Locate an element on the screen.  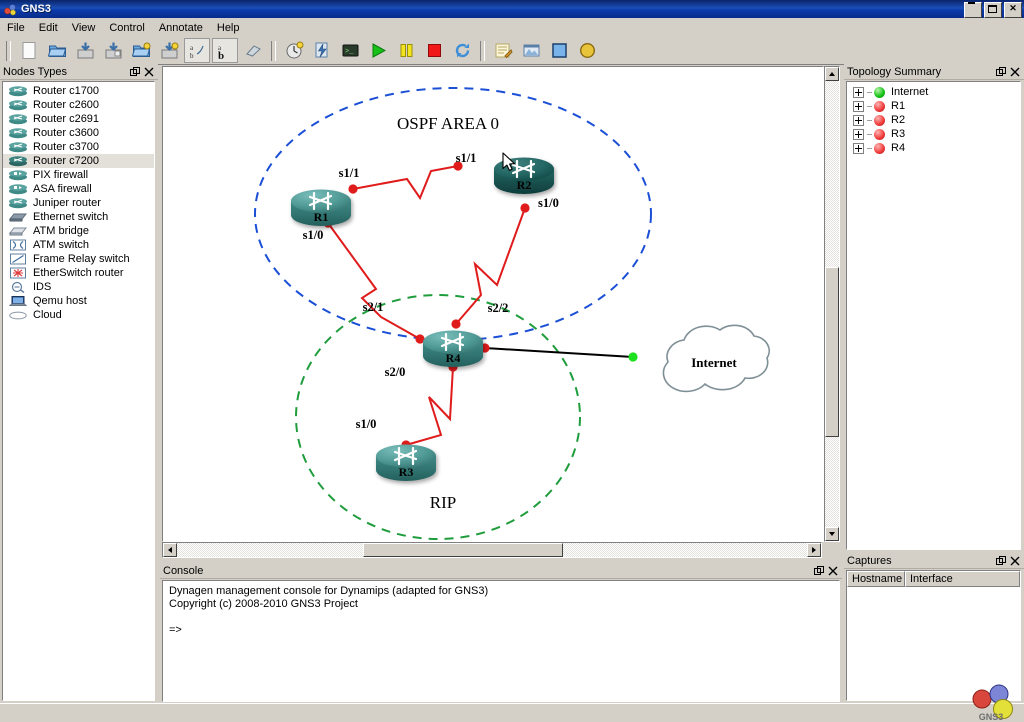
node-type-atm-switch: ATM switch is located at coordinates (78, 245).